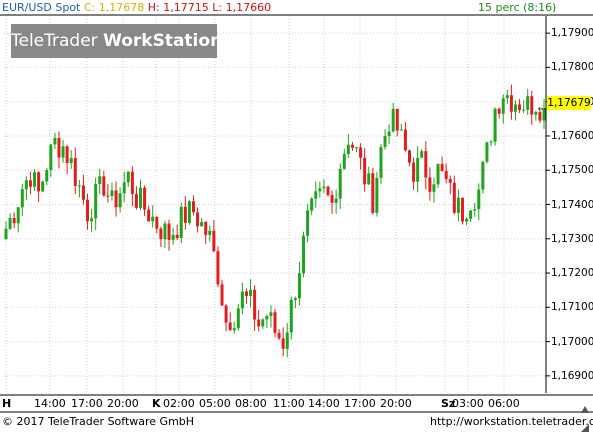 This screenshot has height=437, width=593. I want to click on brand-logo: TeleTrader WorkStation, so click(116, 41).